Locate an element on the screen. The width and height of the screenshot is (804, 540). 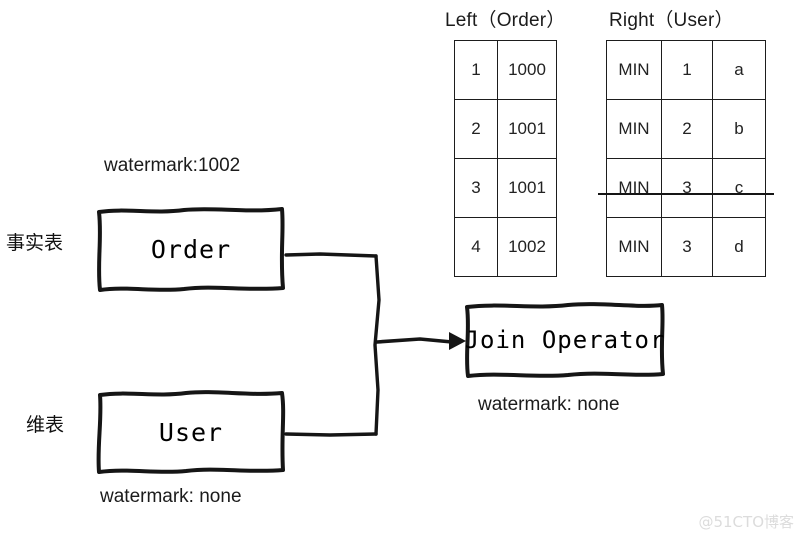
user-watermark-caption: watermark: none is located at coordinates (171, 496).